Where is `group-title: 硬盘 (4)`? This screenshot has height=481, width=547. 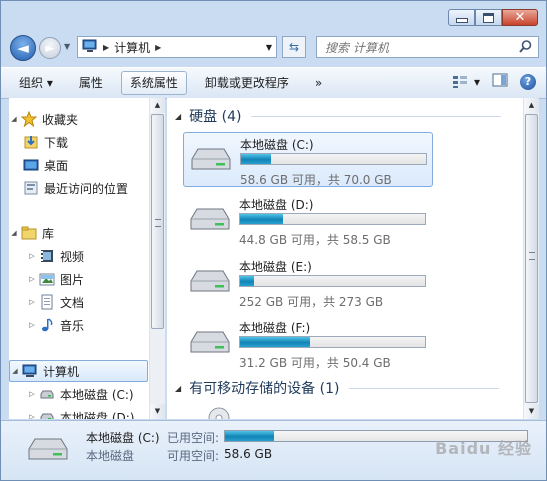 group-title: 硬盘 (4) is located at coordinates (215, 117).